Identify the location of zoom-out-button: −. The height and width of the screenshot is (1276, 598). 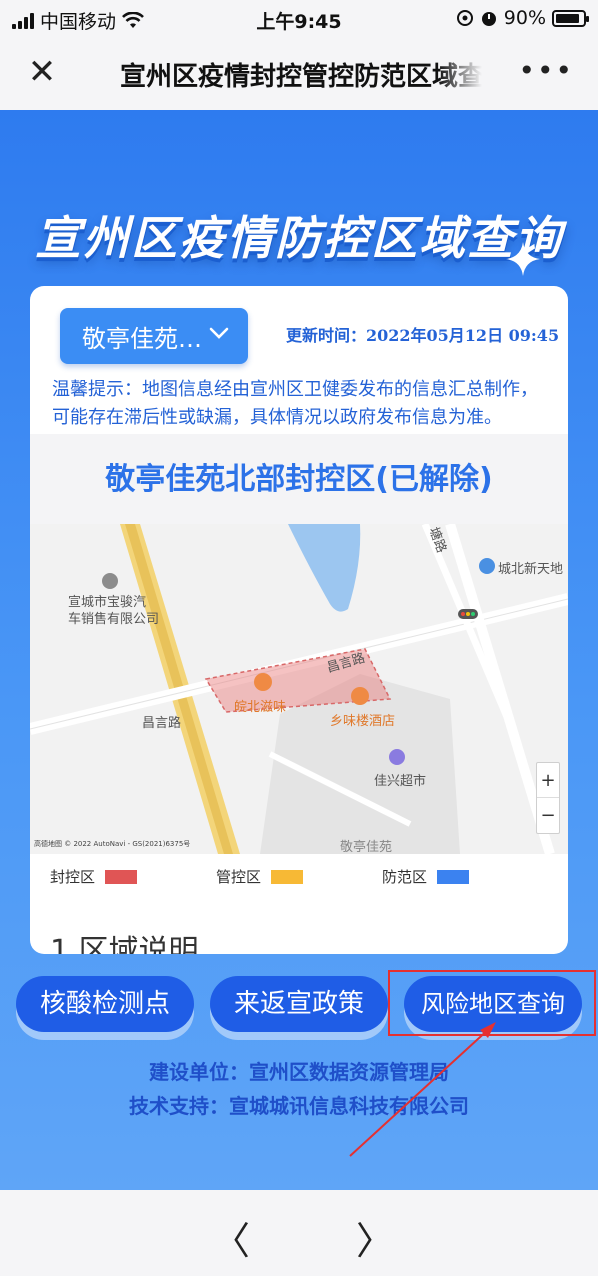
(548, 815).